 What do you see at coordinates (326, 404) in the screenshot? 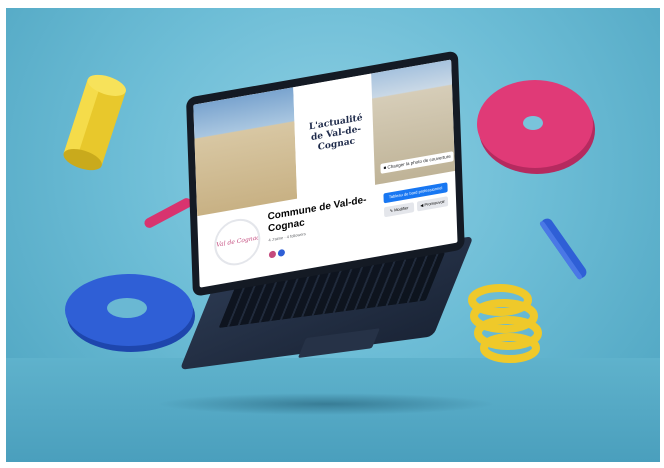
I see `laptop-shadow` at bounding box center [326, 404].